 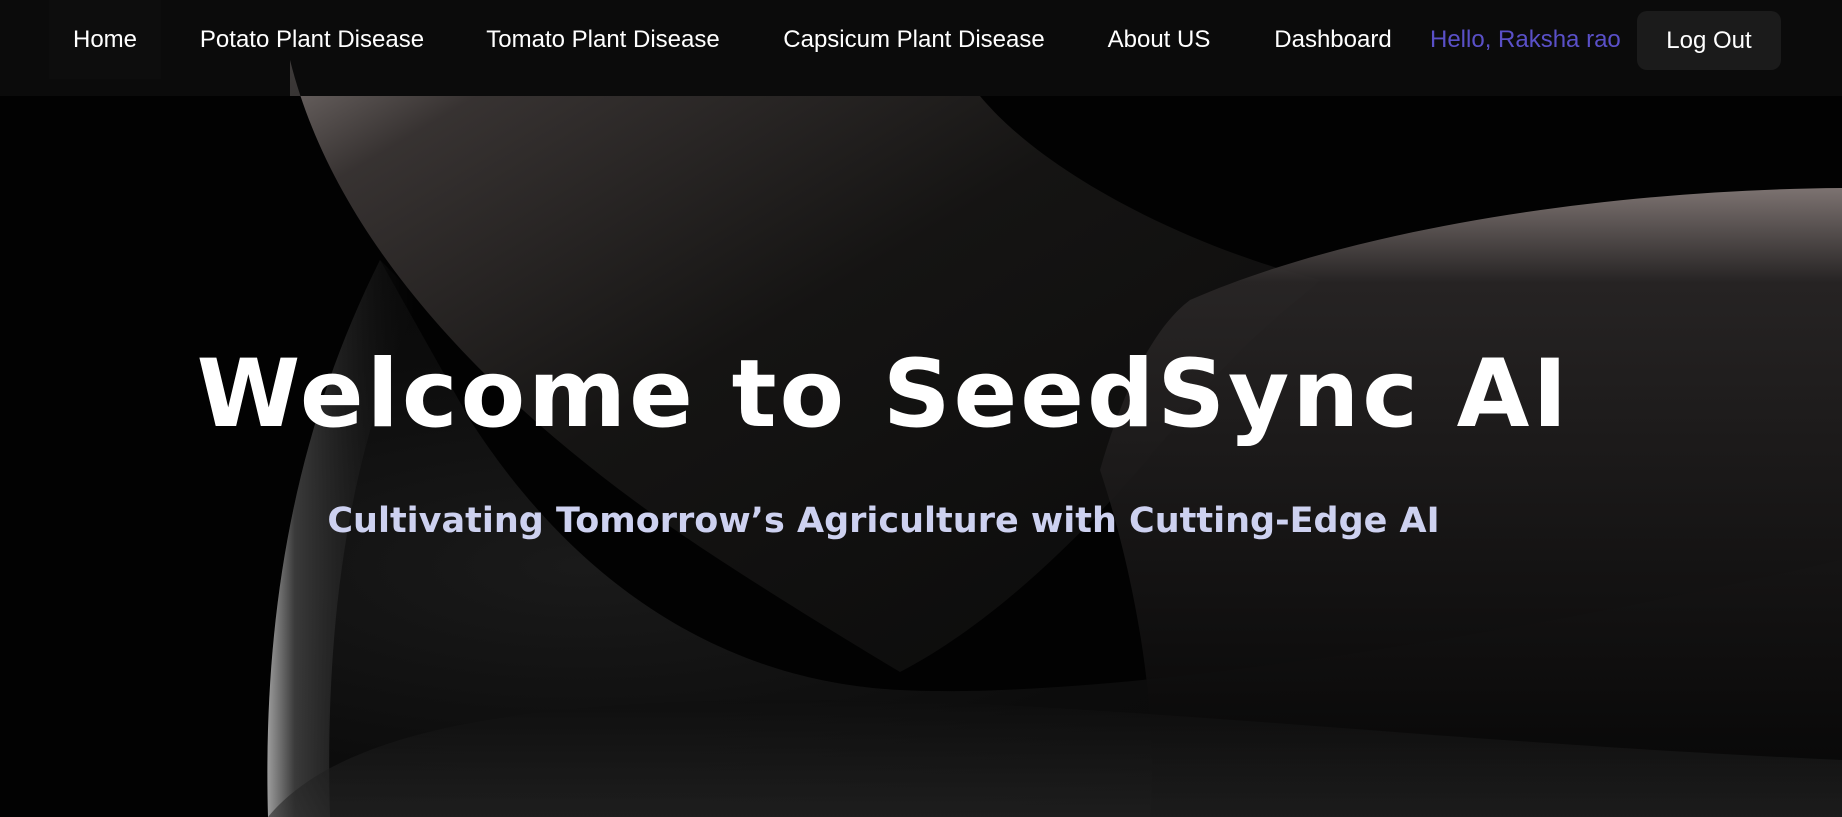 What do you see at coordinates (914, 39) in the screenshot?
I see `nav-capsicum-plant-disease-link: Capsicum Plant Disease` at bounding box center [914, 39].